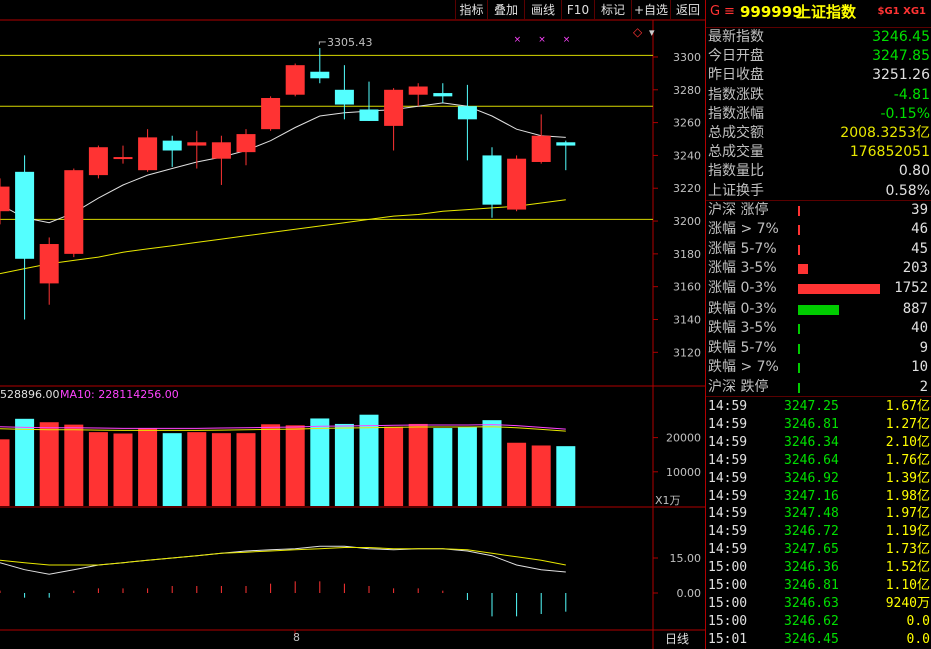 The height and width of the screenshot is (649, 931). I want to click on tick-amount: 1.27亿, so click(907, 424).